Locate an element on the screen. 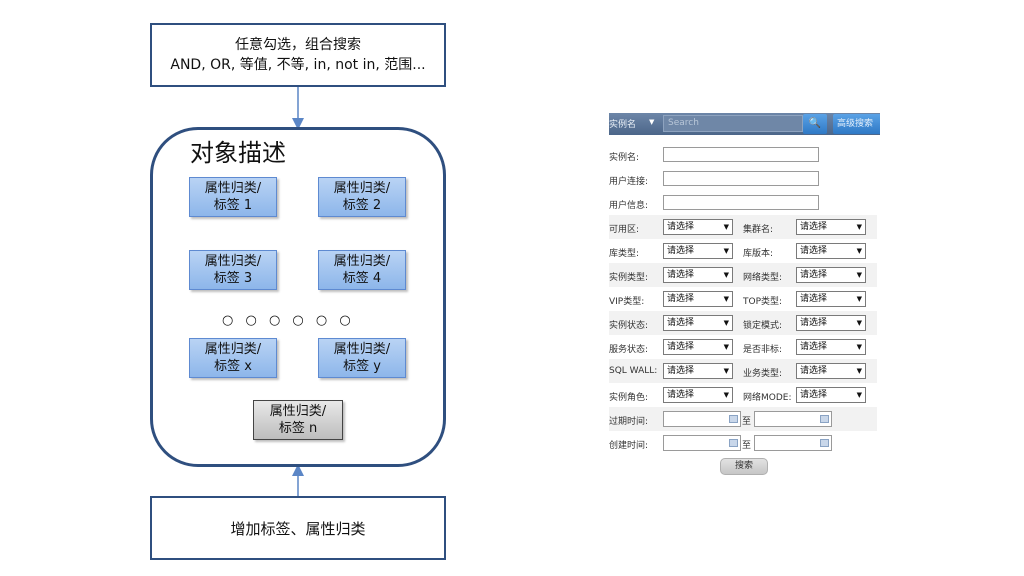 The width and height of the screenshot is (1024, 576). form-row: 服务状态: 请选择 ▼ 是否非标: 请选择 ▼ is located at coordinates (743, 347).